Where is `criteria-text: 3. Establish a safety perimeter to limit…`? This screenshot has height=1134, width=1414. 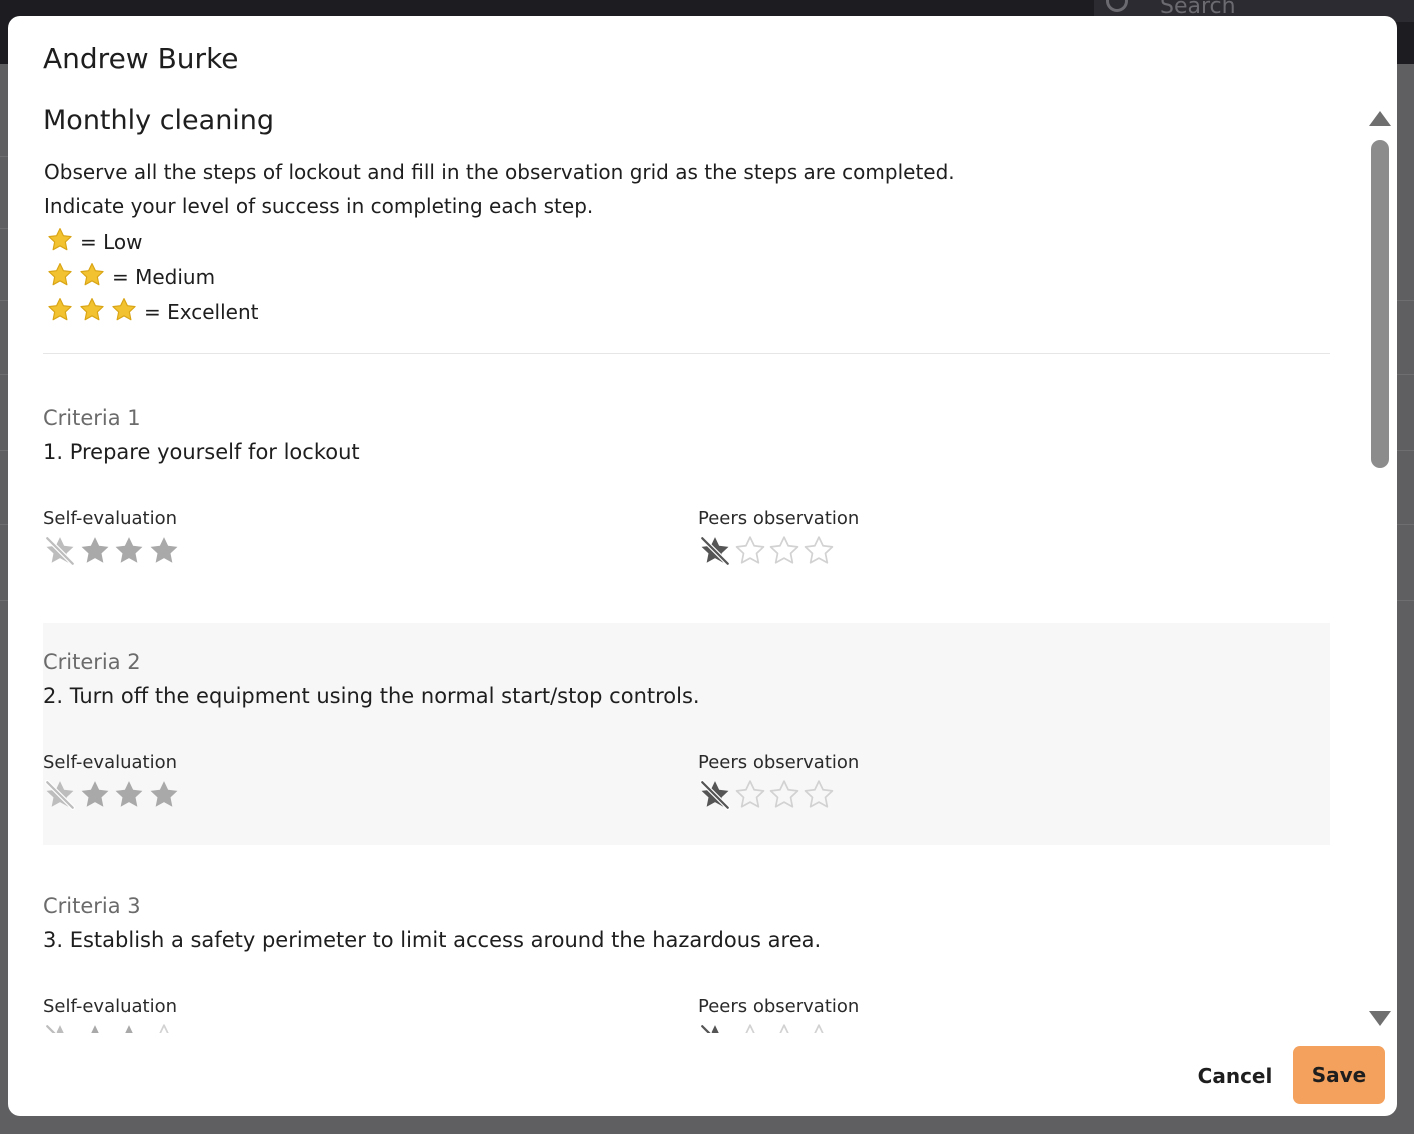
criteria-text: 3. Establish a safety perimeter to limit… is located at coordinates (432, 940).